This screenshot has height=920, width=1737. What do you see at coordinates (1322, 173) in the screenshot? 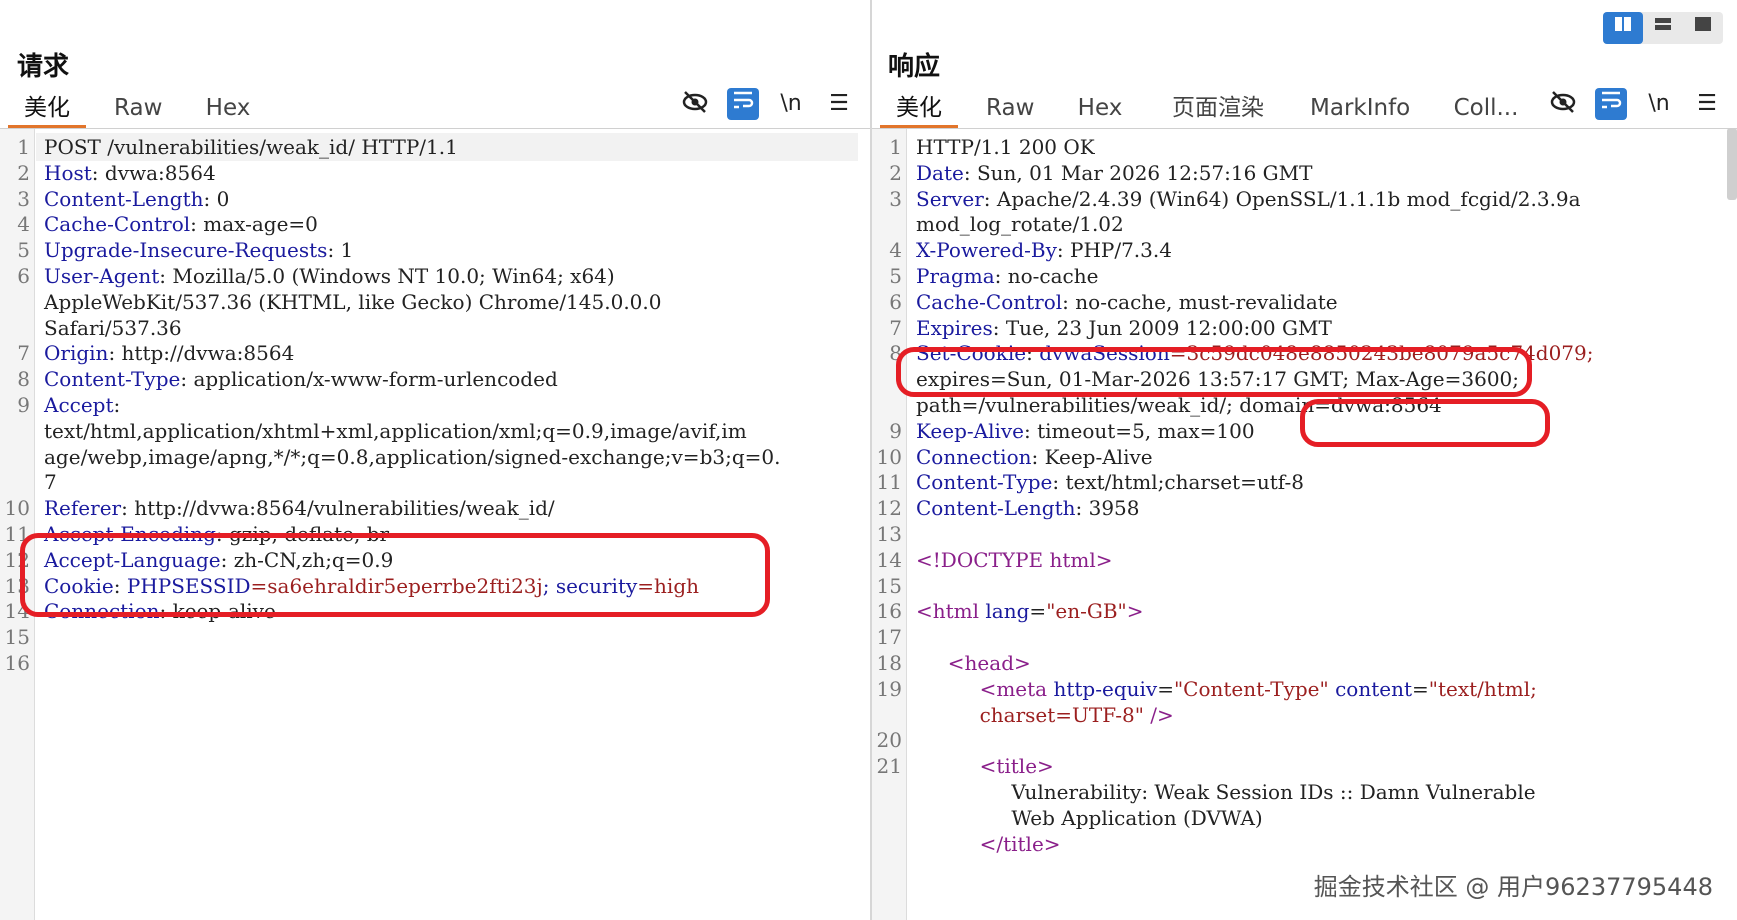
I see `line-text: Date: Sun, 01 Mar 2026 12:57:16 GMT` at bounding box center [1322, 173].